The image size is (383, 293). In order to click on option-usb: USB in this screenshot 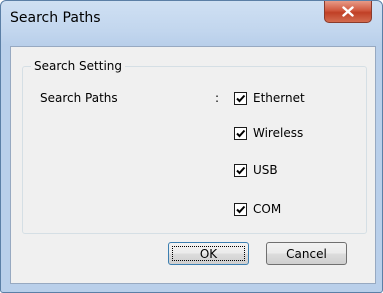, I will do `click(256, 170)`.